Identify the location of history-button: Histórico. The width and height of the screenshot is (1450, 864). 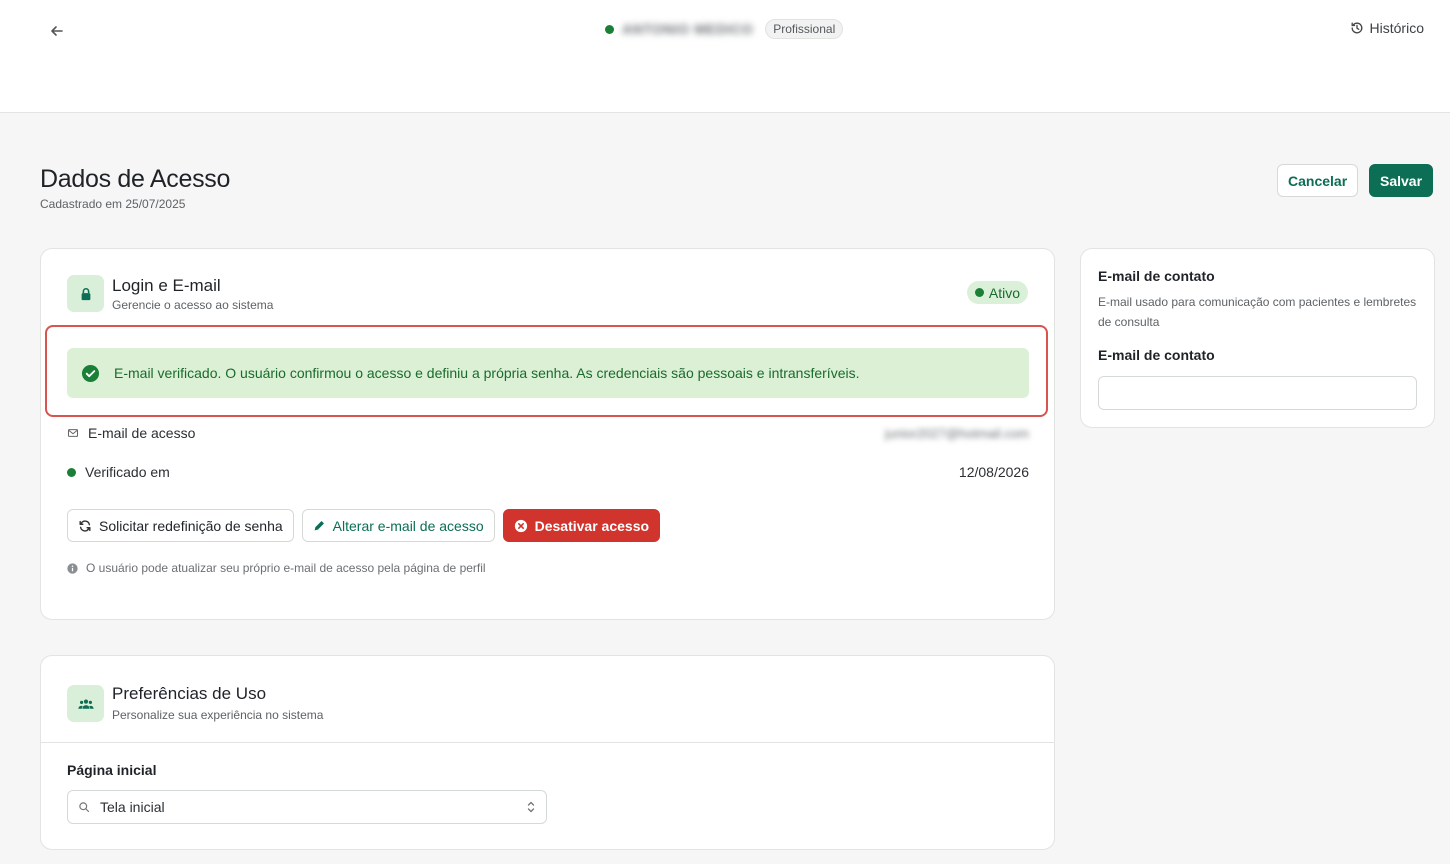
(1387, 28).